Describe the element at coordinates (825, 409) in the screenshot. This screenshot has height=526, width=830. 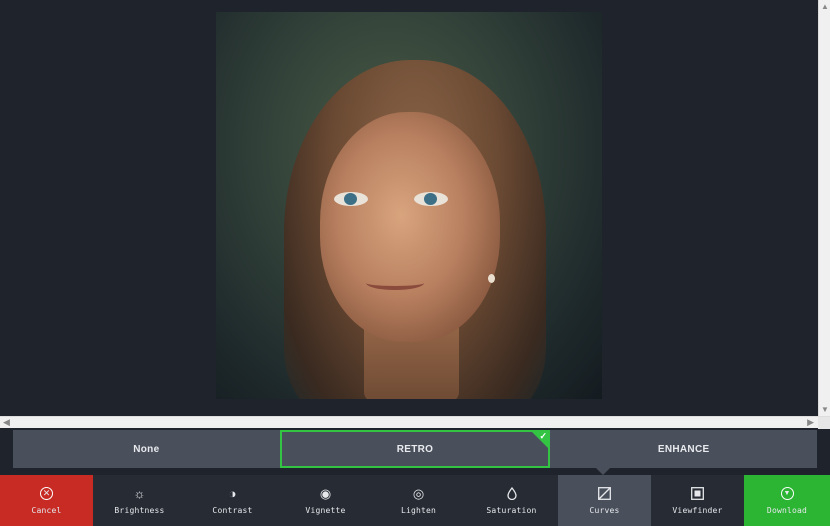
I see `scroll-down-icon: ▼` at that location.